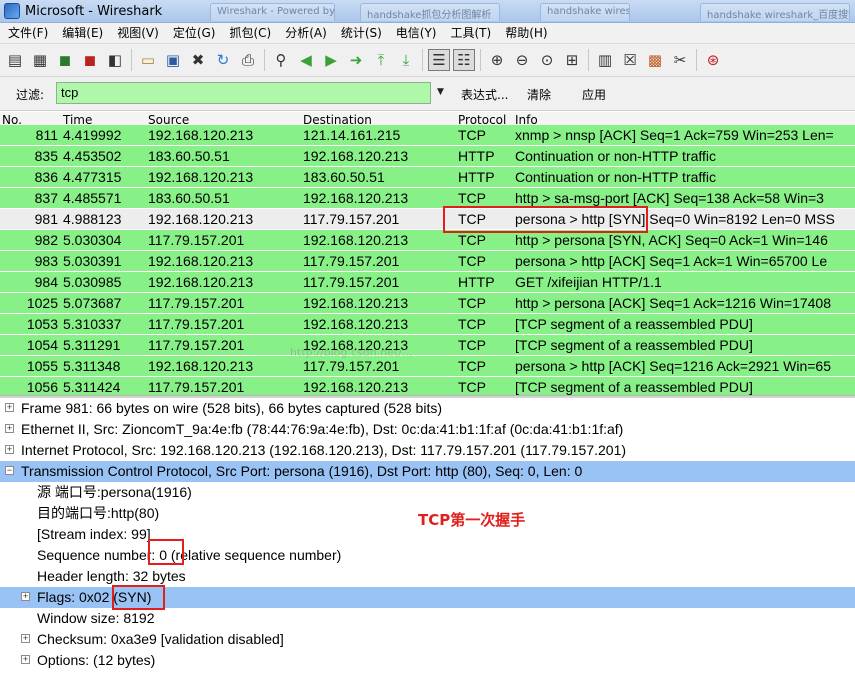  What do you see at coordinates (497, 60) in the screenshot?
I see `zoom-in-icon: ⊕` at bounding box center [497, 60].